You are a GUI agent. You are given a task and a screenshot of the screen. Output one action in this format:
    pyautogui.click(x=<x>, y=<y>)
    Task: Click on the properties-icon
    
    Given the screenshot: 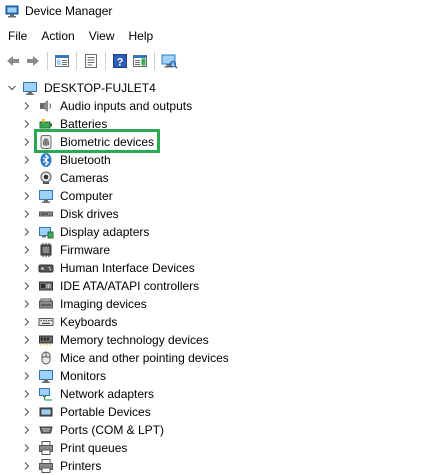 What is the action you would take?
    pyautogui.click(x=91, y=61)
    